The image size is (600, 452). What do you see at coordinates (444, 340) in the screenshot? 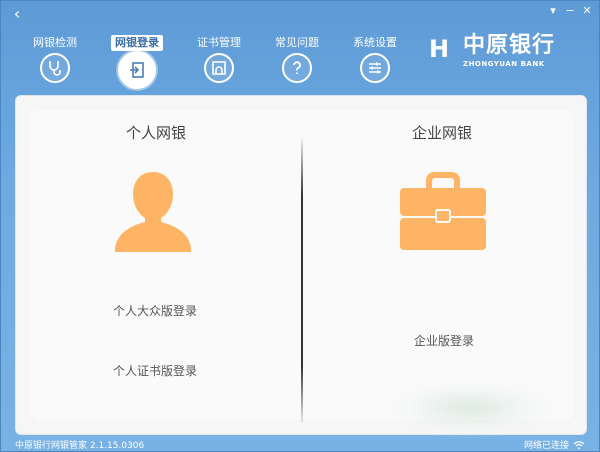
I see `enterprise-login-link: 企业版登录` at bounding box center [444, 340].